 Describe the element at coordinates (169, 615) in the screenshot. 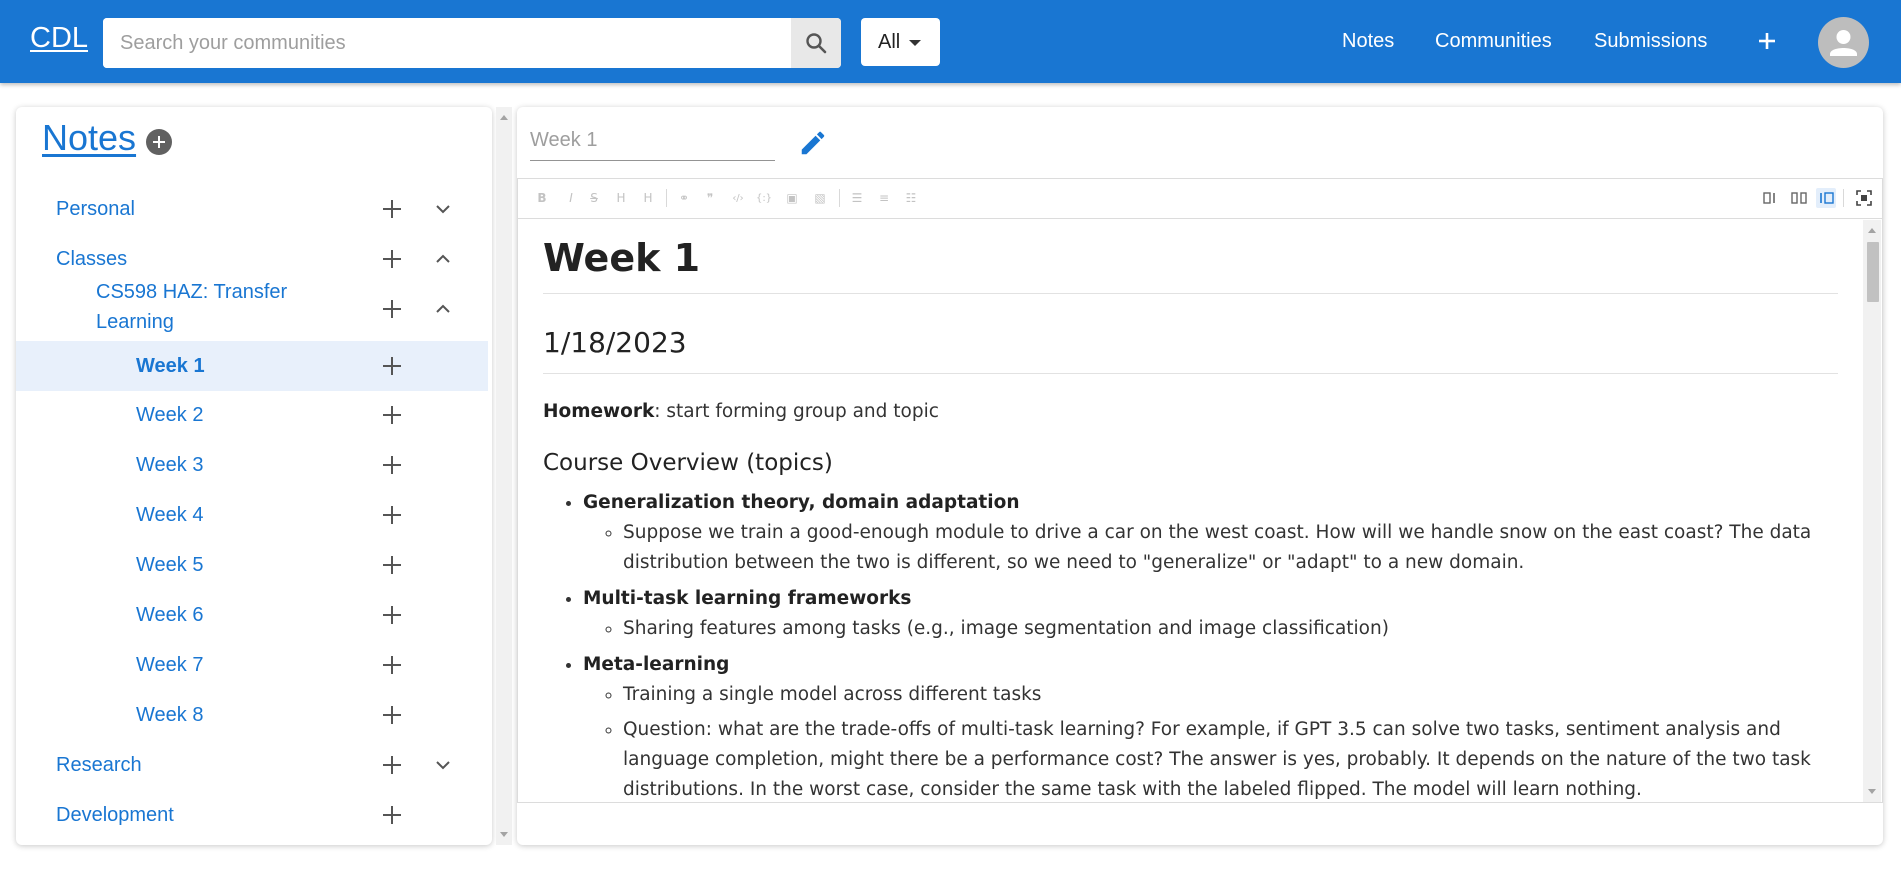

I see `tree-item-label: Week 6` at that location.